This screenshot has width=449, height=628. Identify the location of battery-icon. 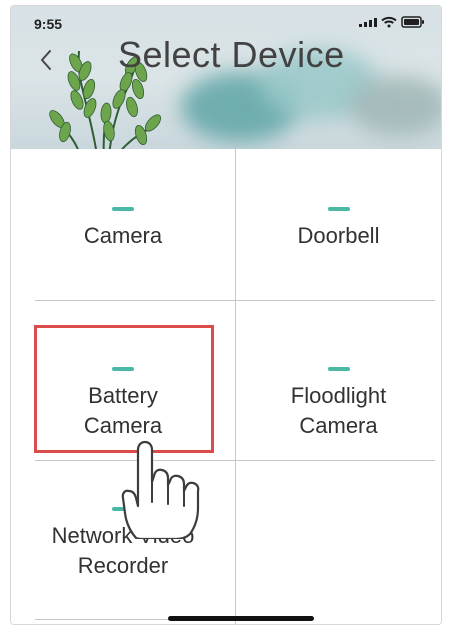
(412, 22).